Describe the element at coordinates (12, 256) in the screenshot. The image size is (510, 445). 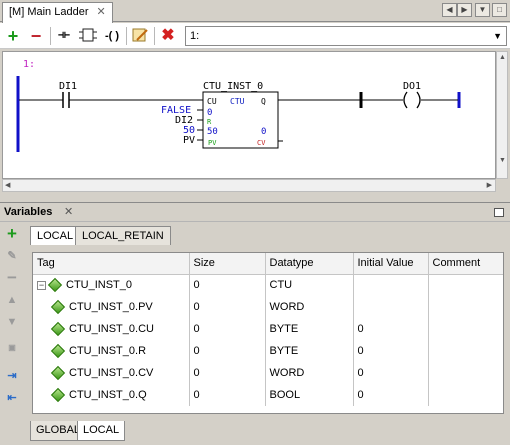
I see `edit-variable-icon: ✎` at that location.